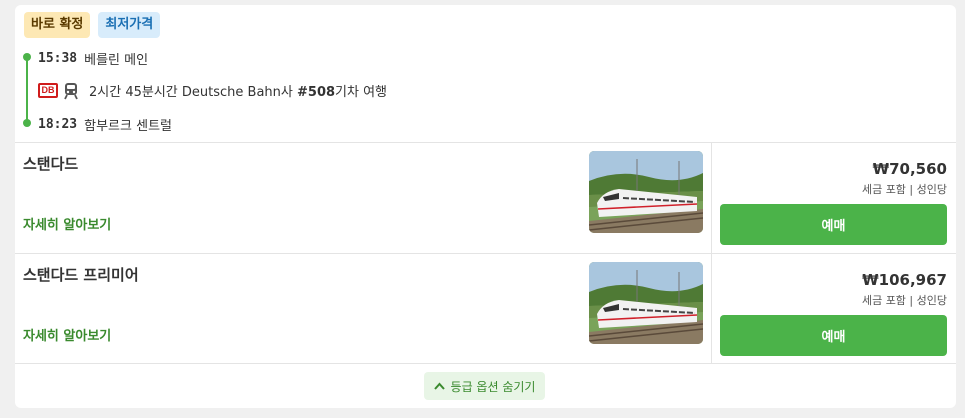 The width and height of the screenshot is (965, 418). What do you see at coordinates (316, 92) in the screenshot?
I see `train-number: #508` at bounding box center [316, 92].